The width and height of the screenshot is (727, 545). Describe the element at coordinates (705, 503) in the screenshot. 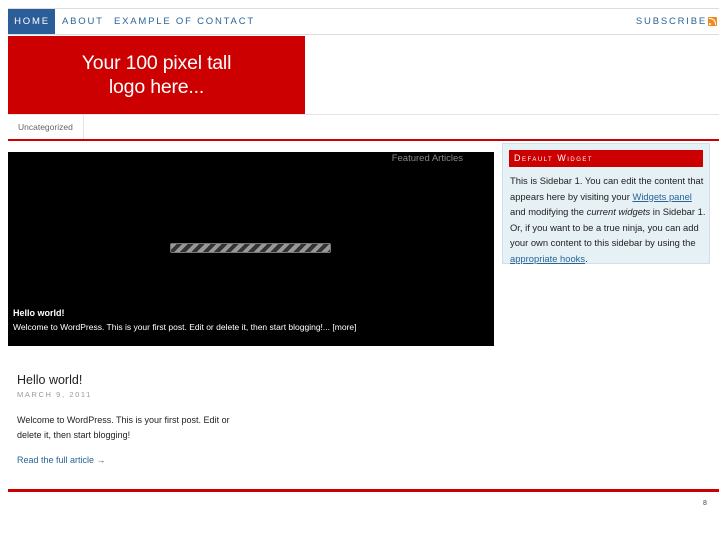

I see `footer-mark: 8` at that location.